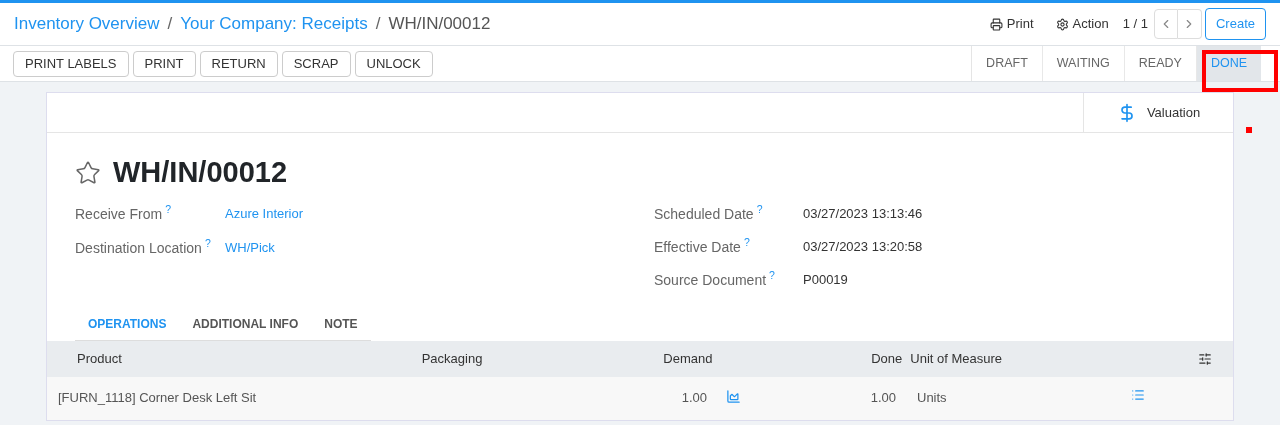  What do you see at coordinates (497, 358) in the screenshot?
I see `column-header: Packaging` at bounding box center [497, 358].